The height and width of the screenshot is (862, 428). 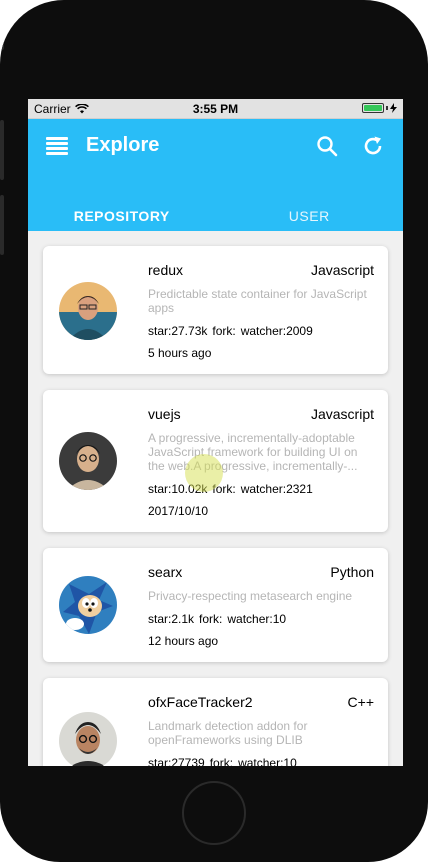 What do you see at coordinates (171, 619) in the screenshot?
I see `star-count: star:2.1k` at bounding box center [171, 619].